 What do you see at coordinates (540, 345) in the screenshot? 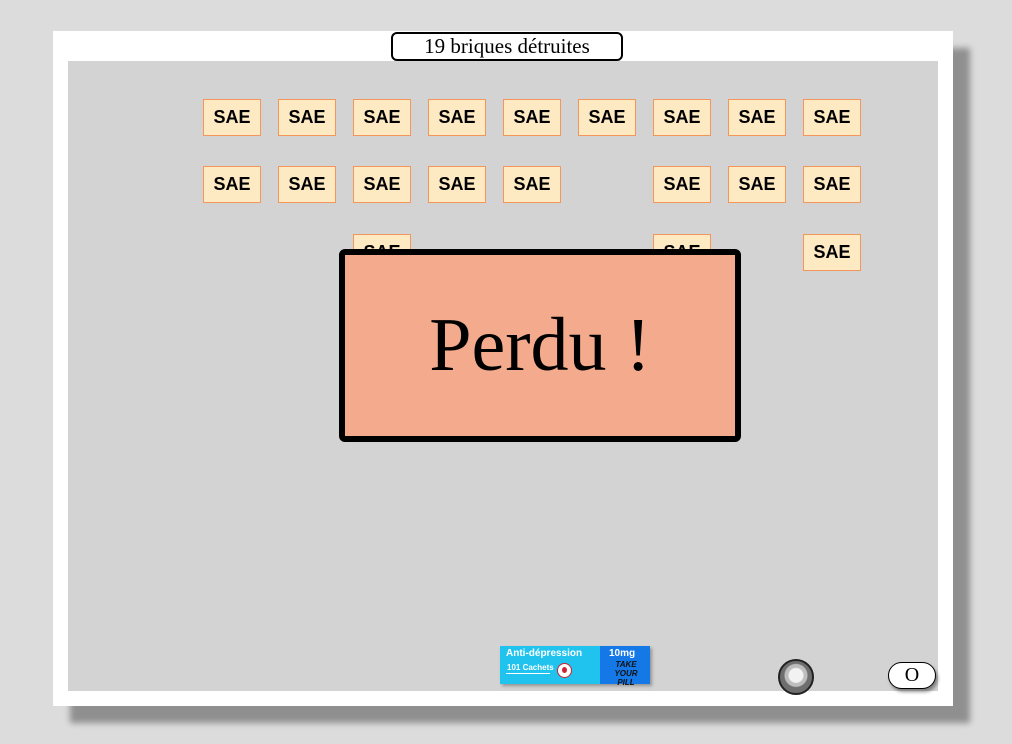
I see `game-over-banner: Perdu !` at bounding box center [540, 345].